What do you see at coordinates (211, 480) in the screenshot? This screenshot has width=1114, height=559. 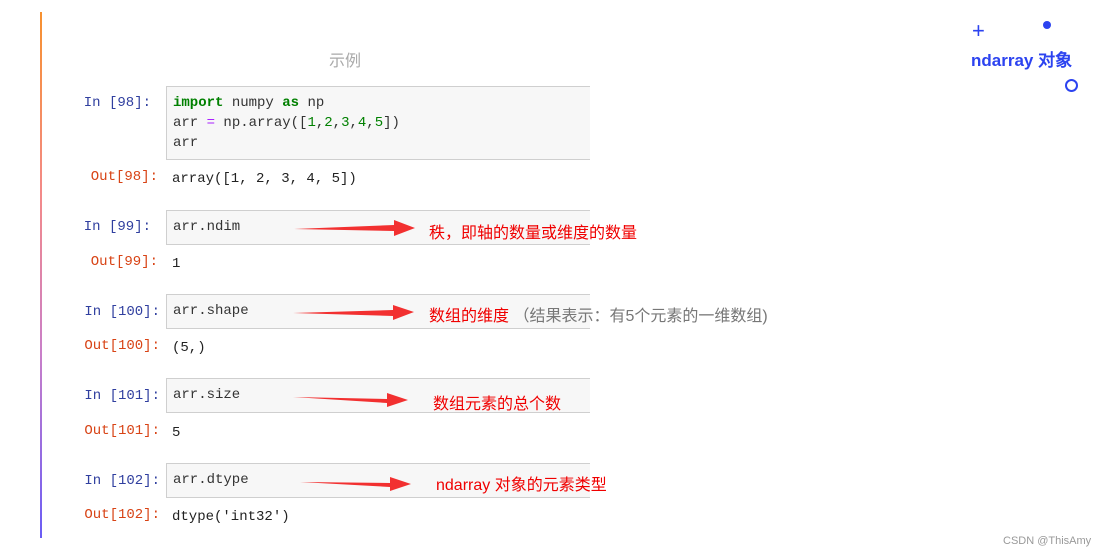 I see `code-text: arr.dtype` at bounding box center [211, 480].